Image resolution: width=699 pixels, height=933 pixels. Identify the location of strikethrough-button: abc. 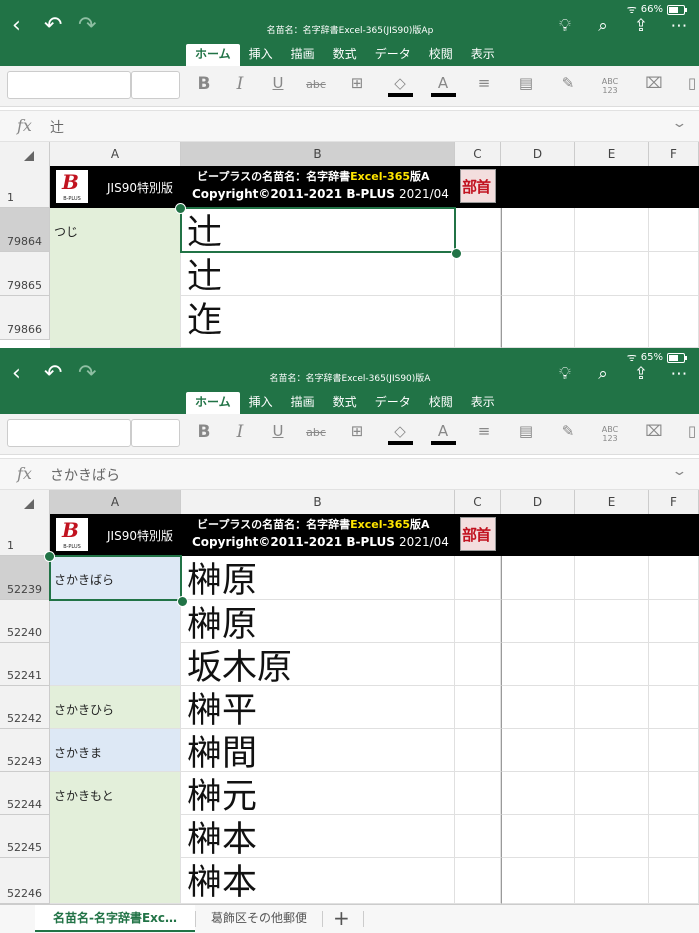
(316, 432).